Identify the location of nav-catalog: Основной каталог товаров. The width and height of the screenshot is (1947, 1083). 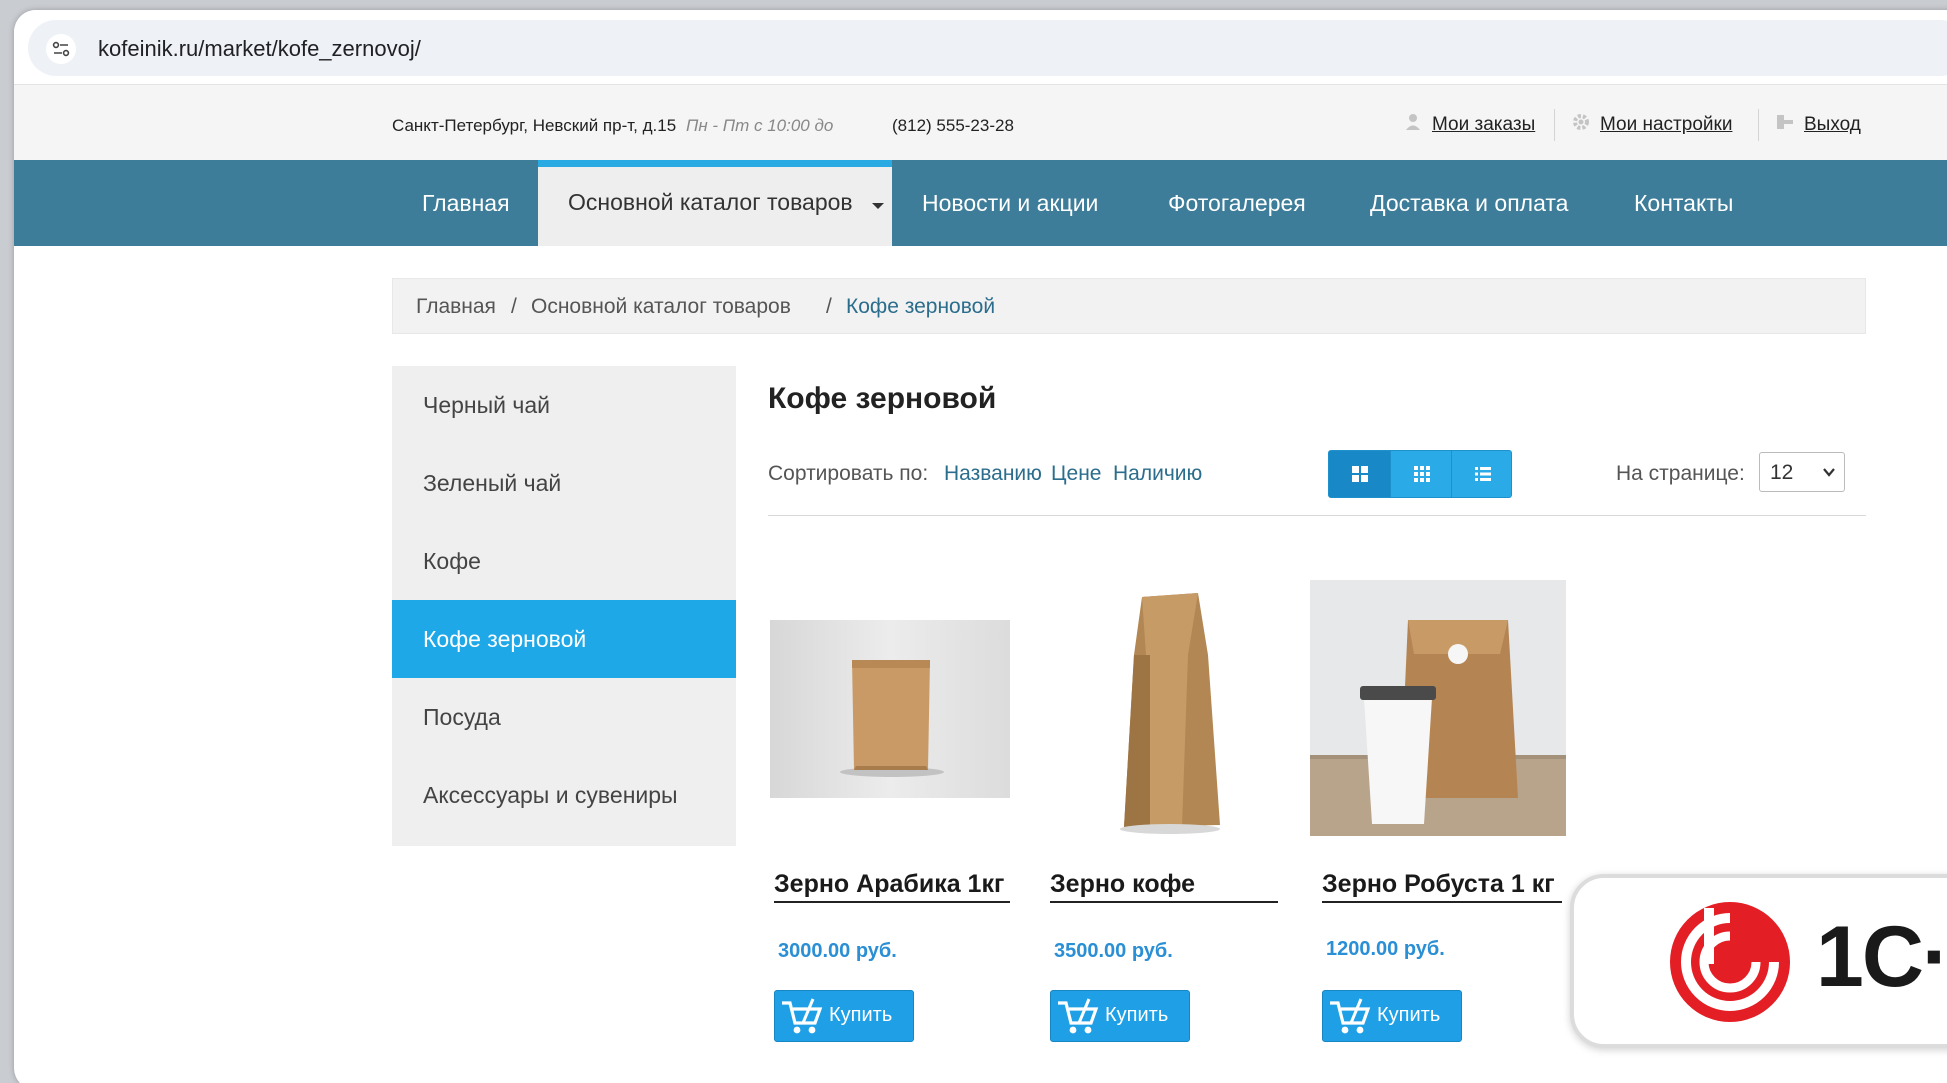
(715, 203).